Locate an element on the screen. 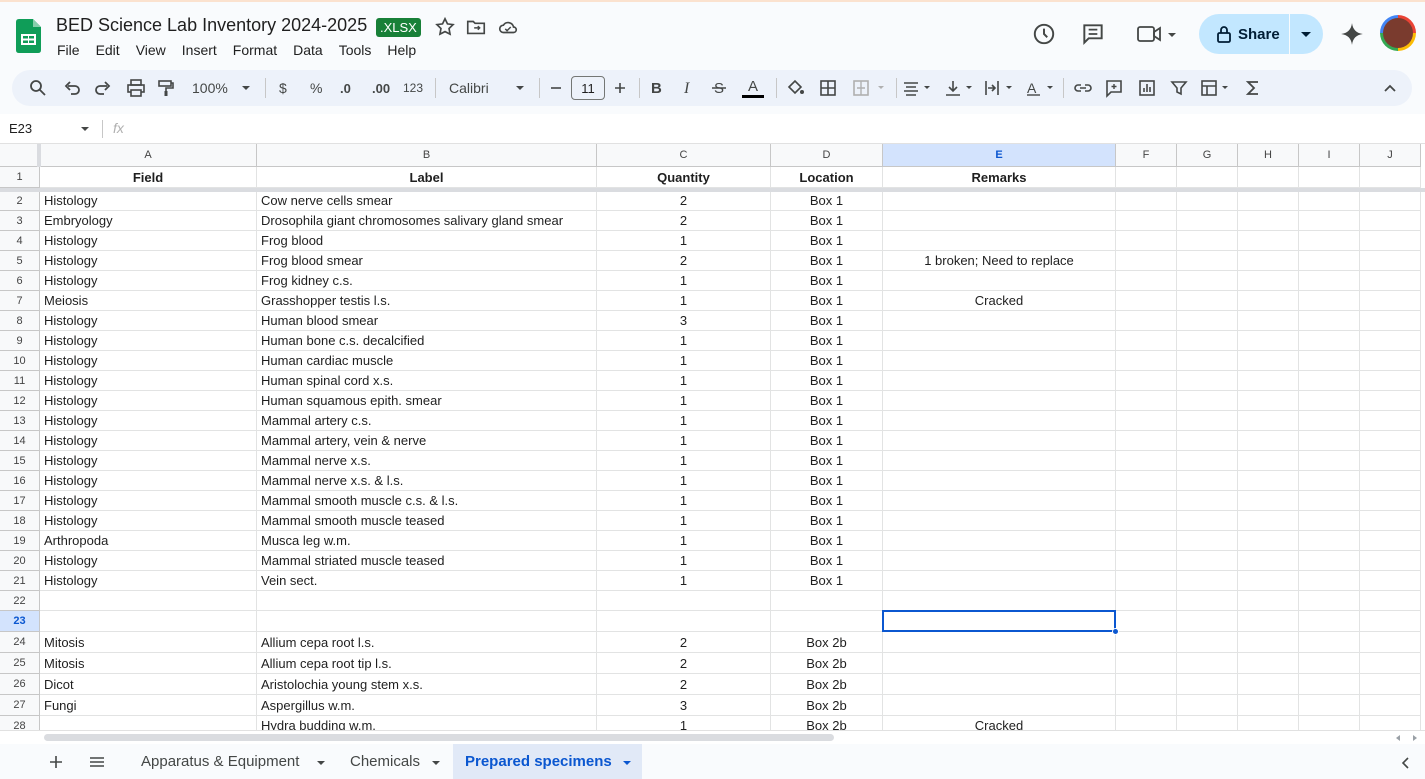 This screenshot has width=1425, height=779. table-cell: Frog kidney c.s. is located at coordinates (427, 281).